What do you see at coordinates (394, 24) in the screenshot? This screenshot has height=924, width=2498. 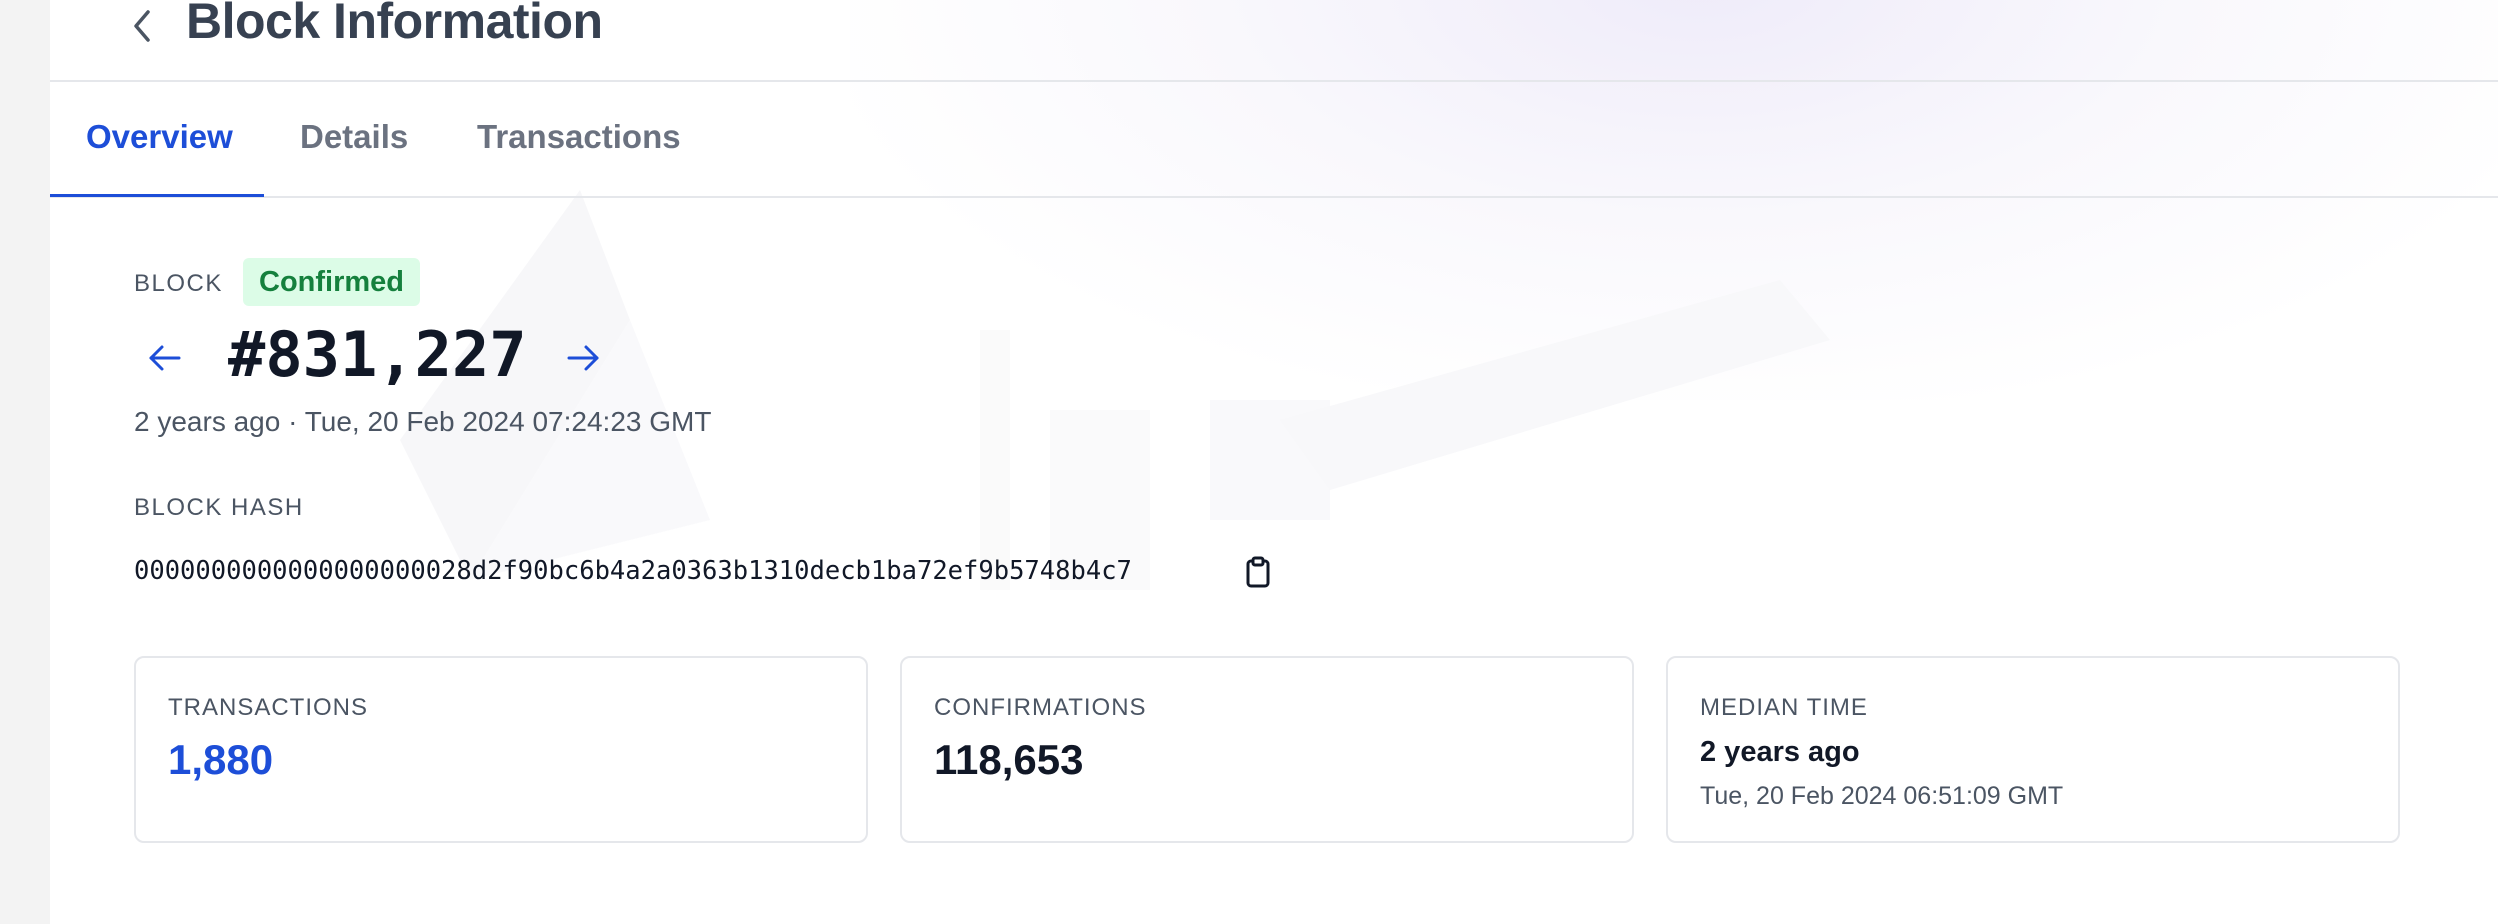 I see `page-title: Block Information` at bounding box center [394, 24].